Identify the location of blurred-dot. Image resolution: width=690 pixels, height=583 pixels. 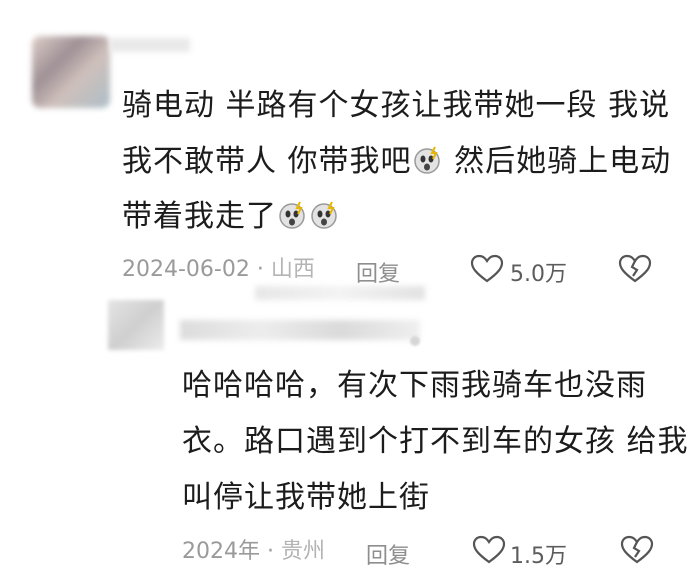
(415, 341).